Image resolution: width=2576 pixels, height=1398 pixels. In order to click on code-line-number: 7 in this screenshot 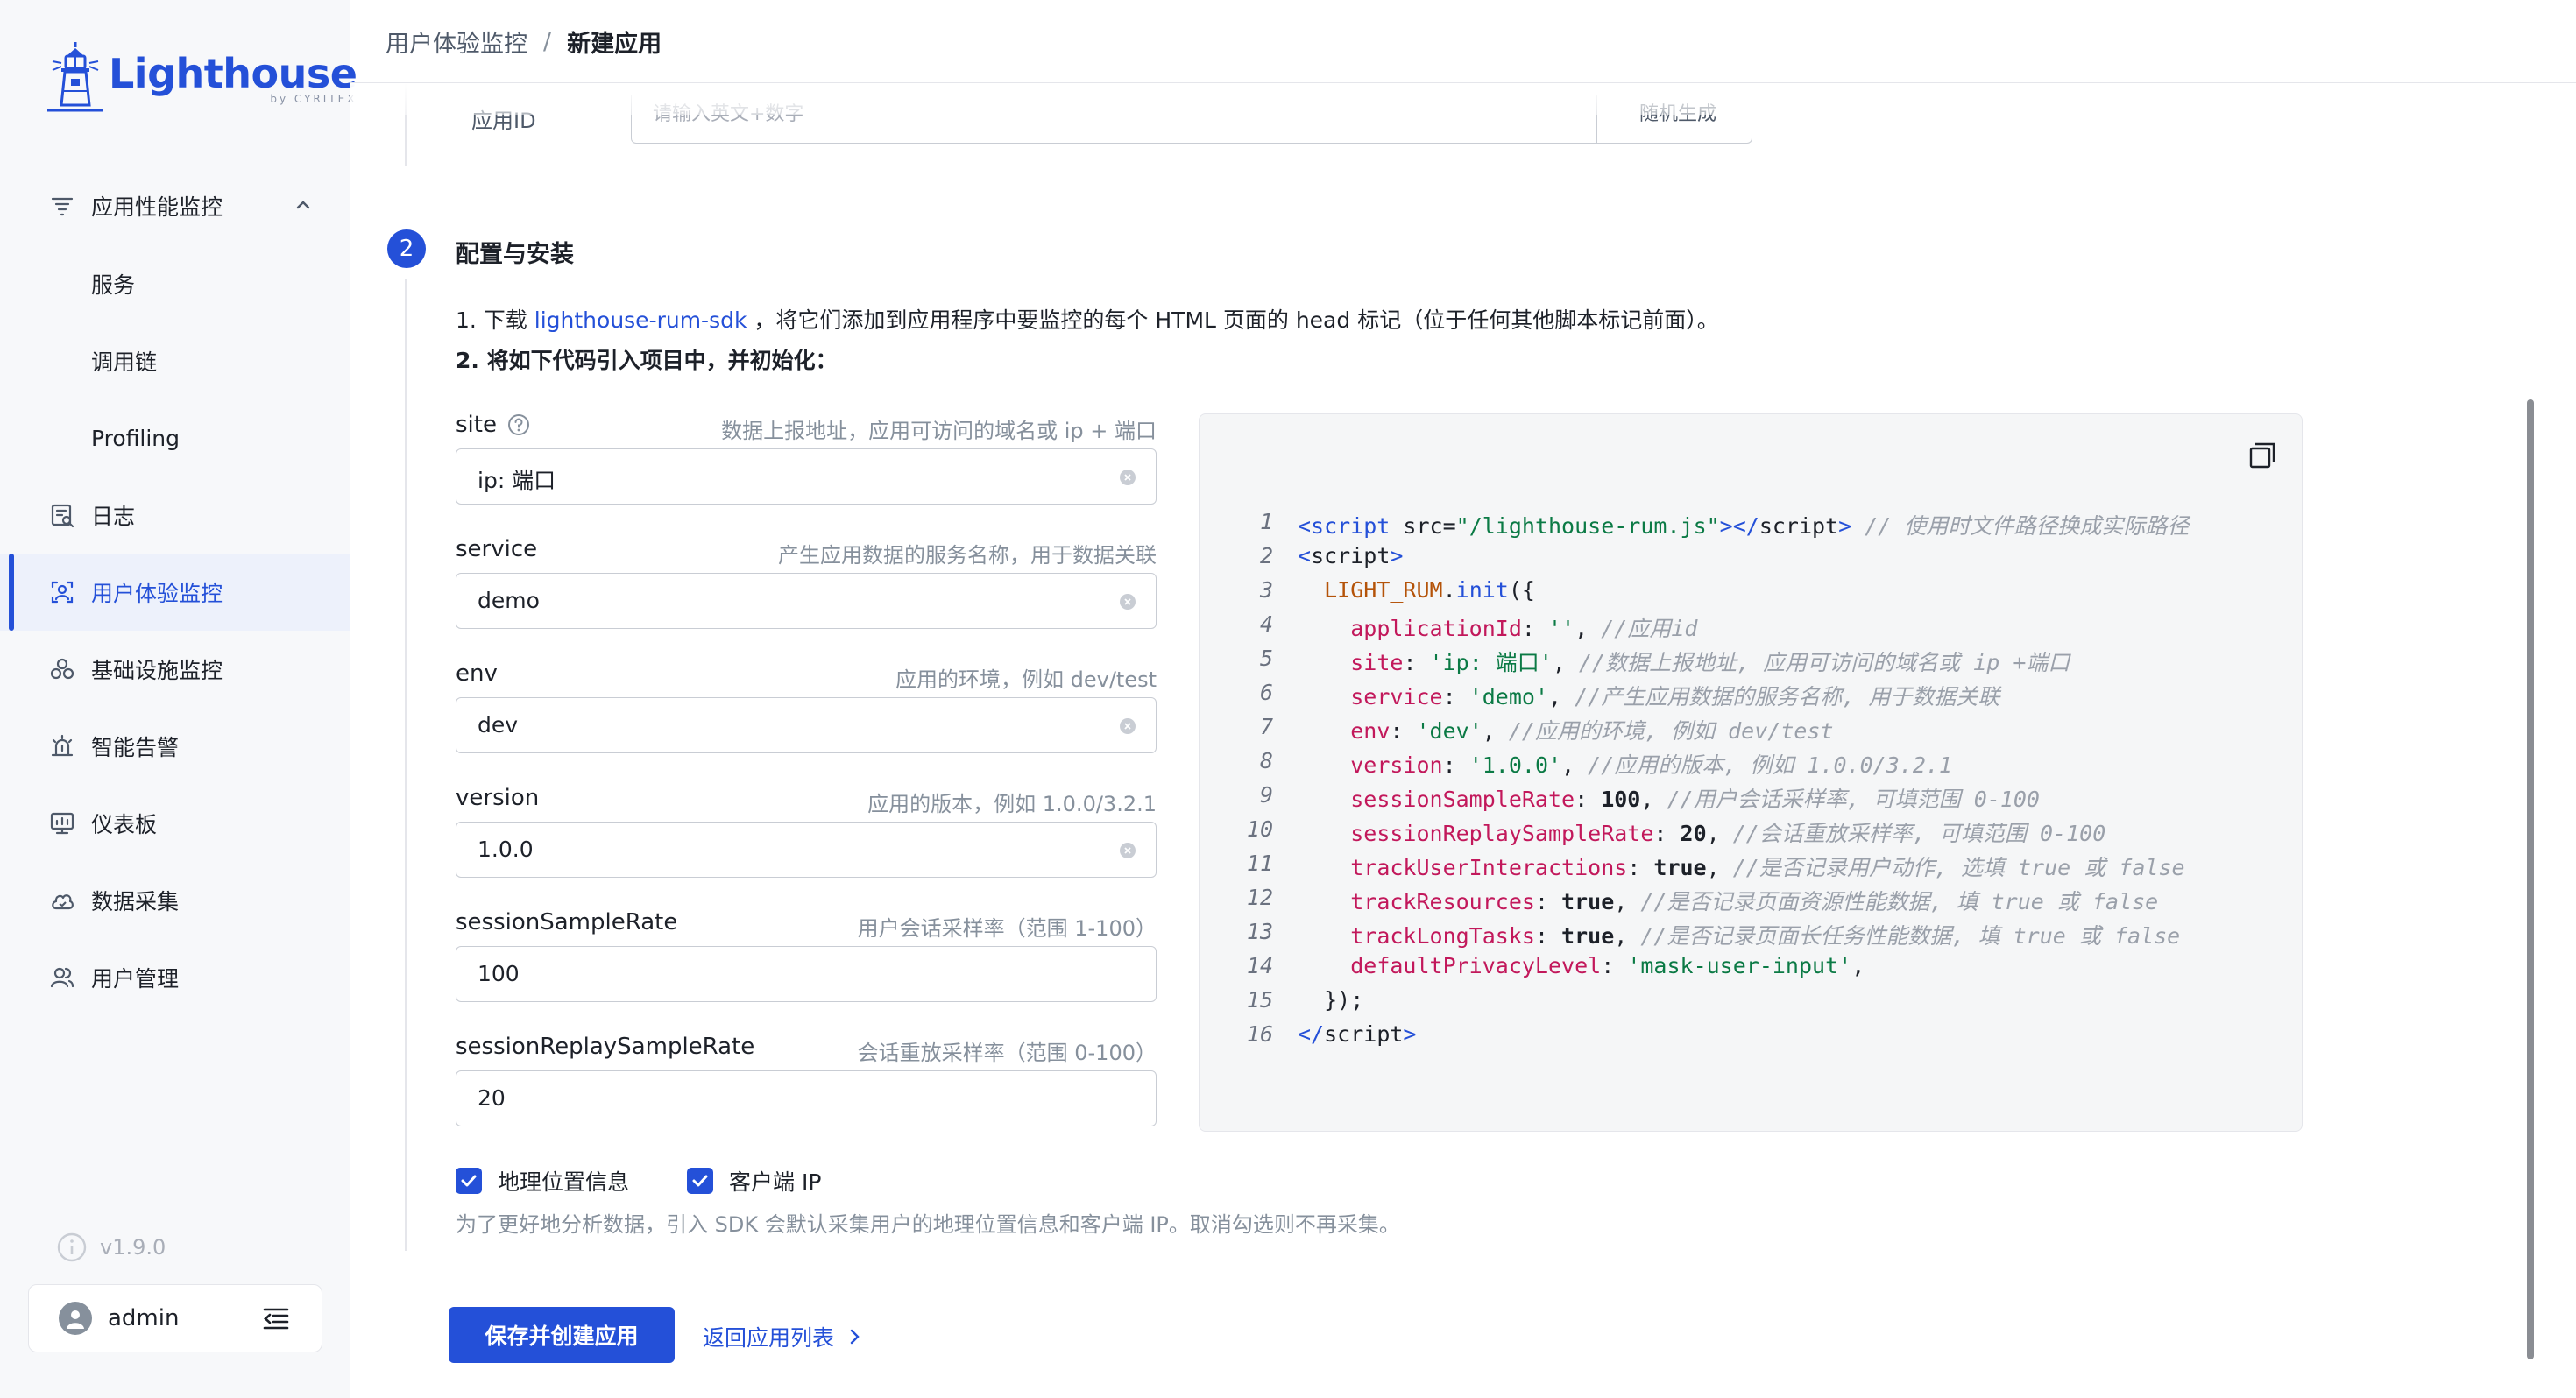, I will do `click(1266, 726)`.